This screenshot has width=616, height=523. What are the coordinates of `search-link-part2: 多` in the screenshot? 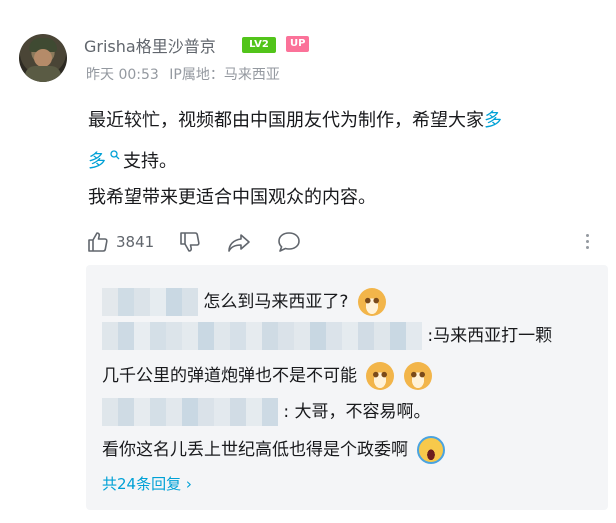 It's located at (97, 161).